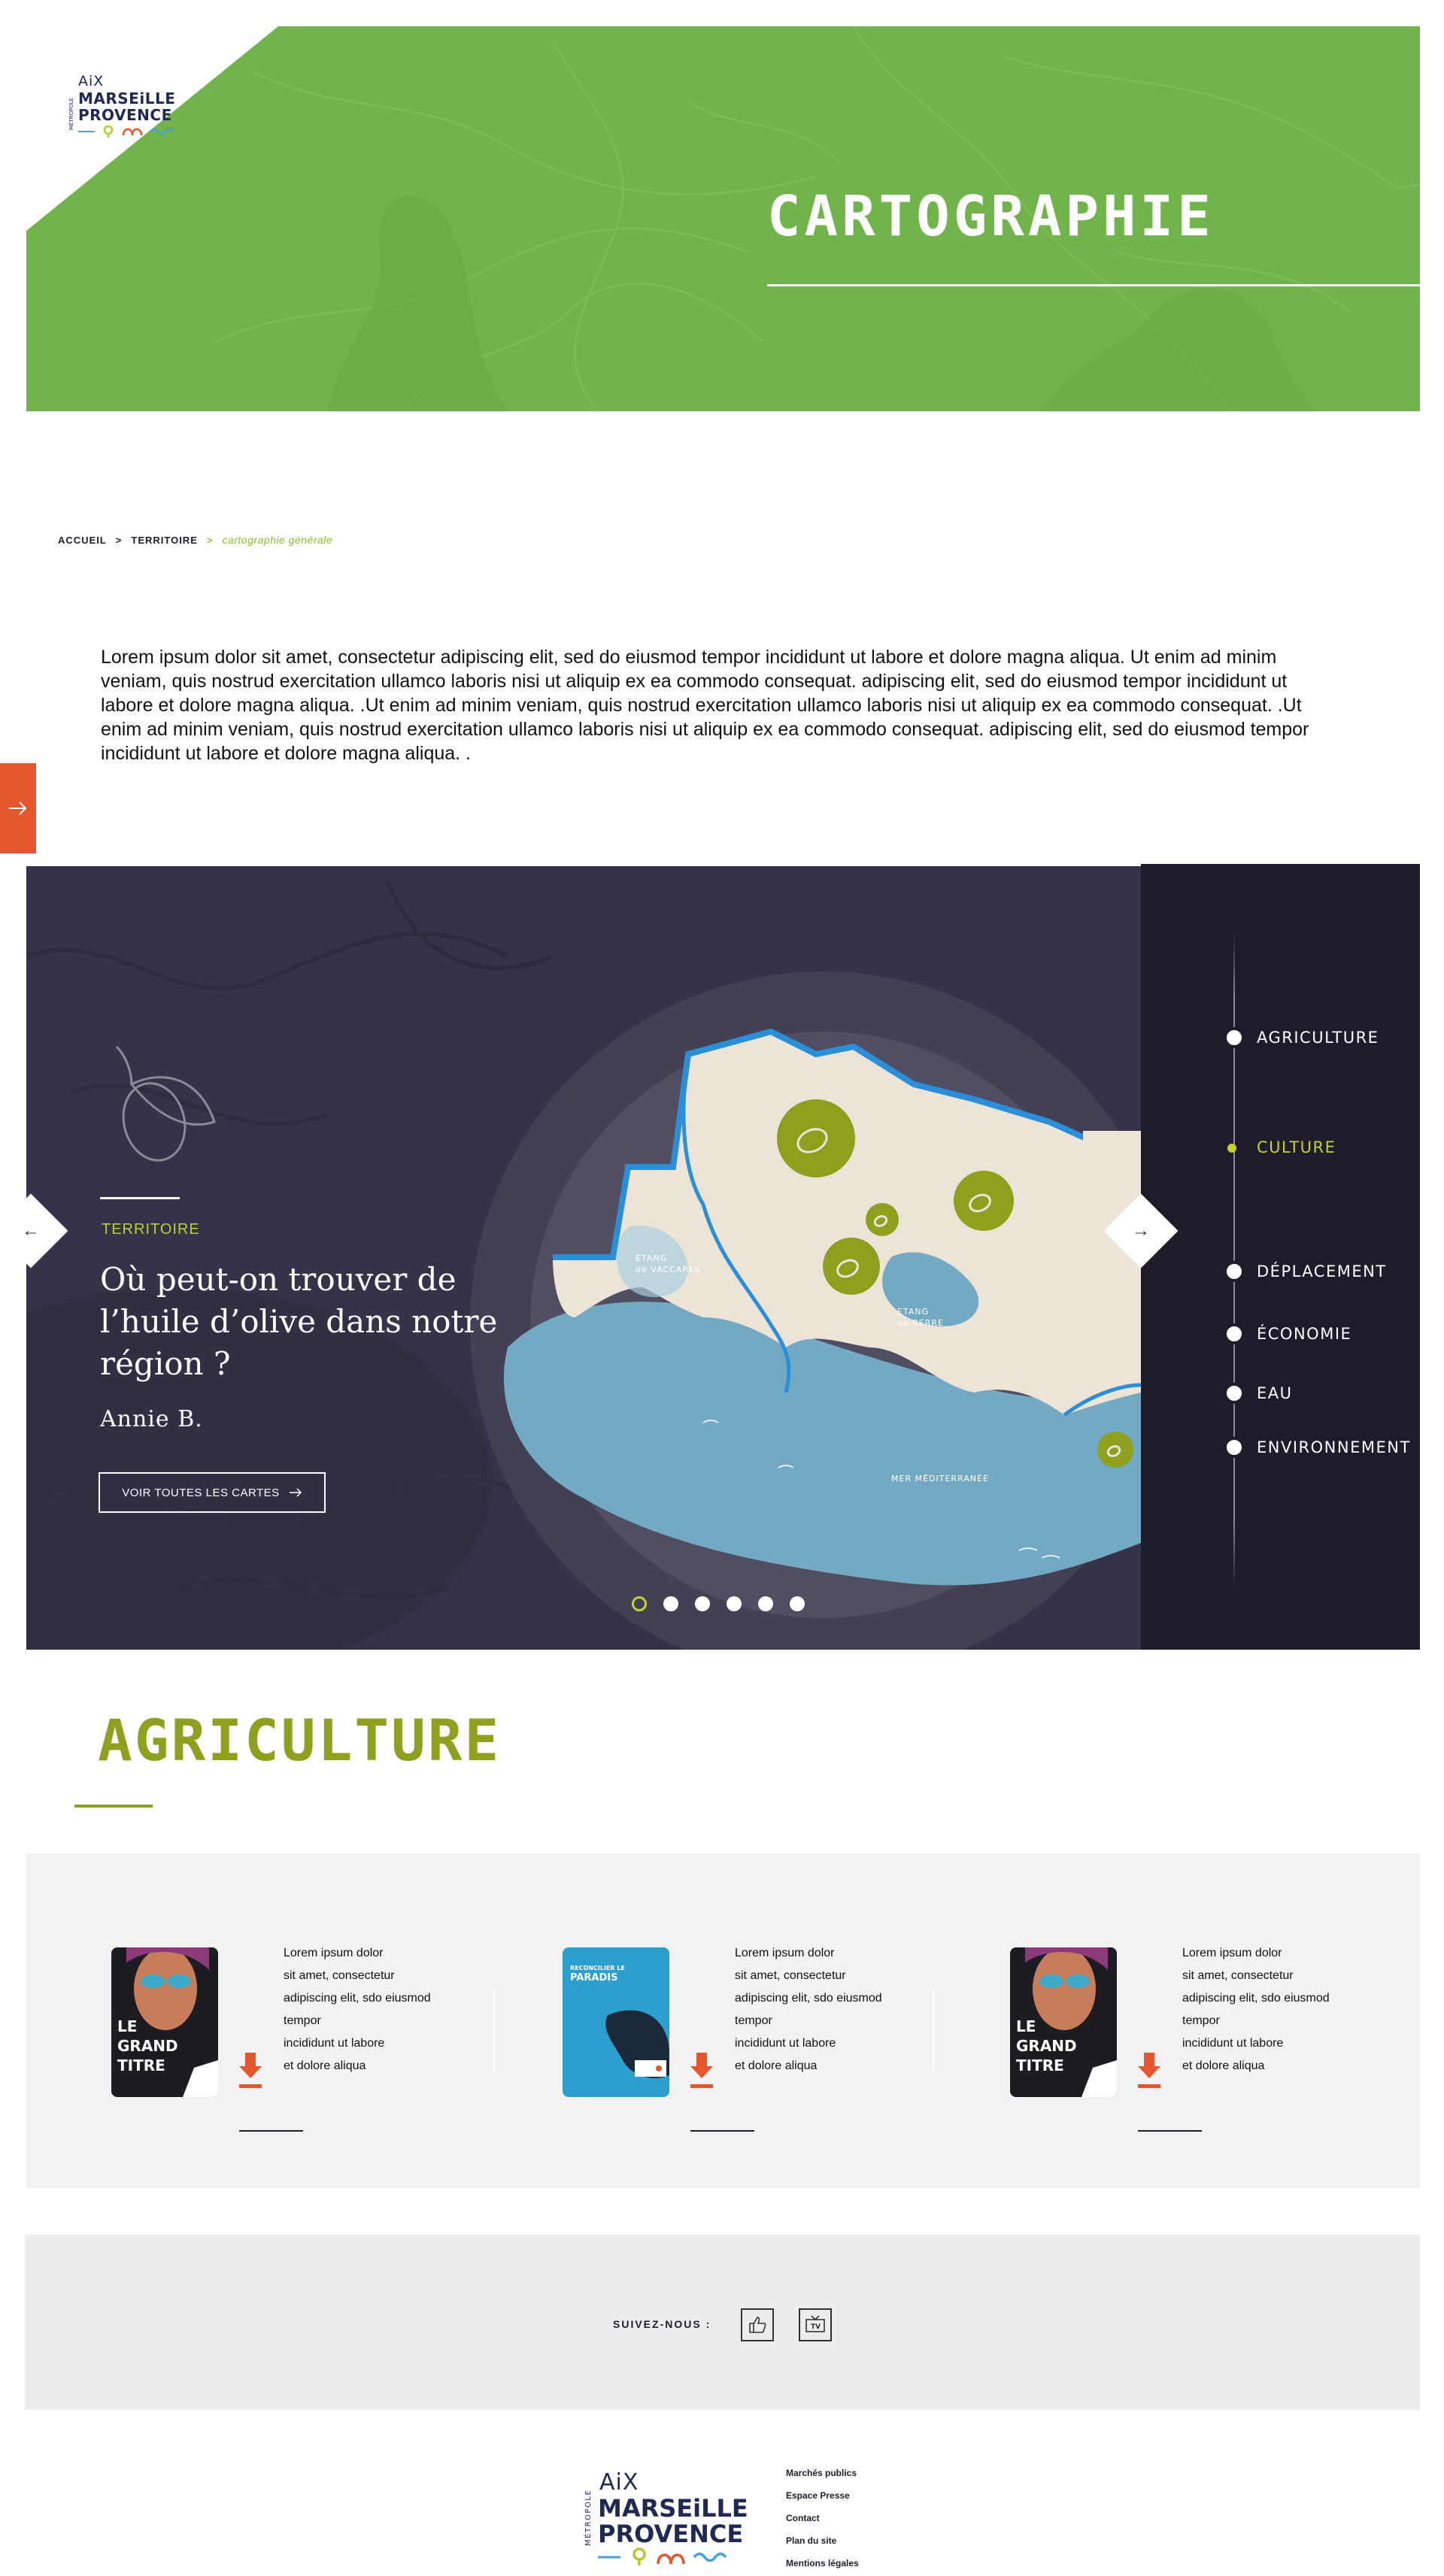 The height and width of the screenshot is (2576, 1444). Describe the element at coordinates (1318, 1038) in the screenshot. I see `category-label: AGRICULTURE` at that location.